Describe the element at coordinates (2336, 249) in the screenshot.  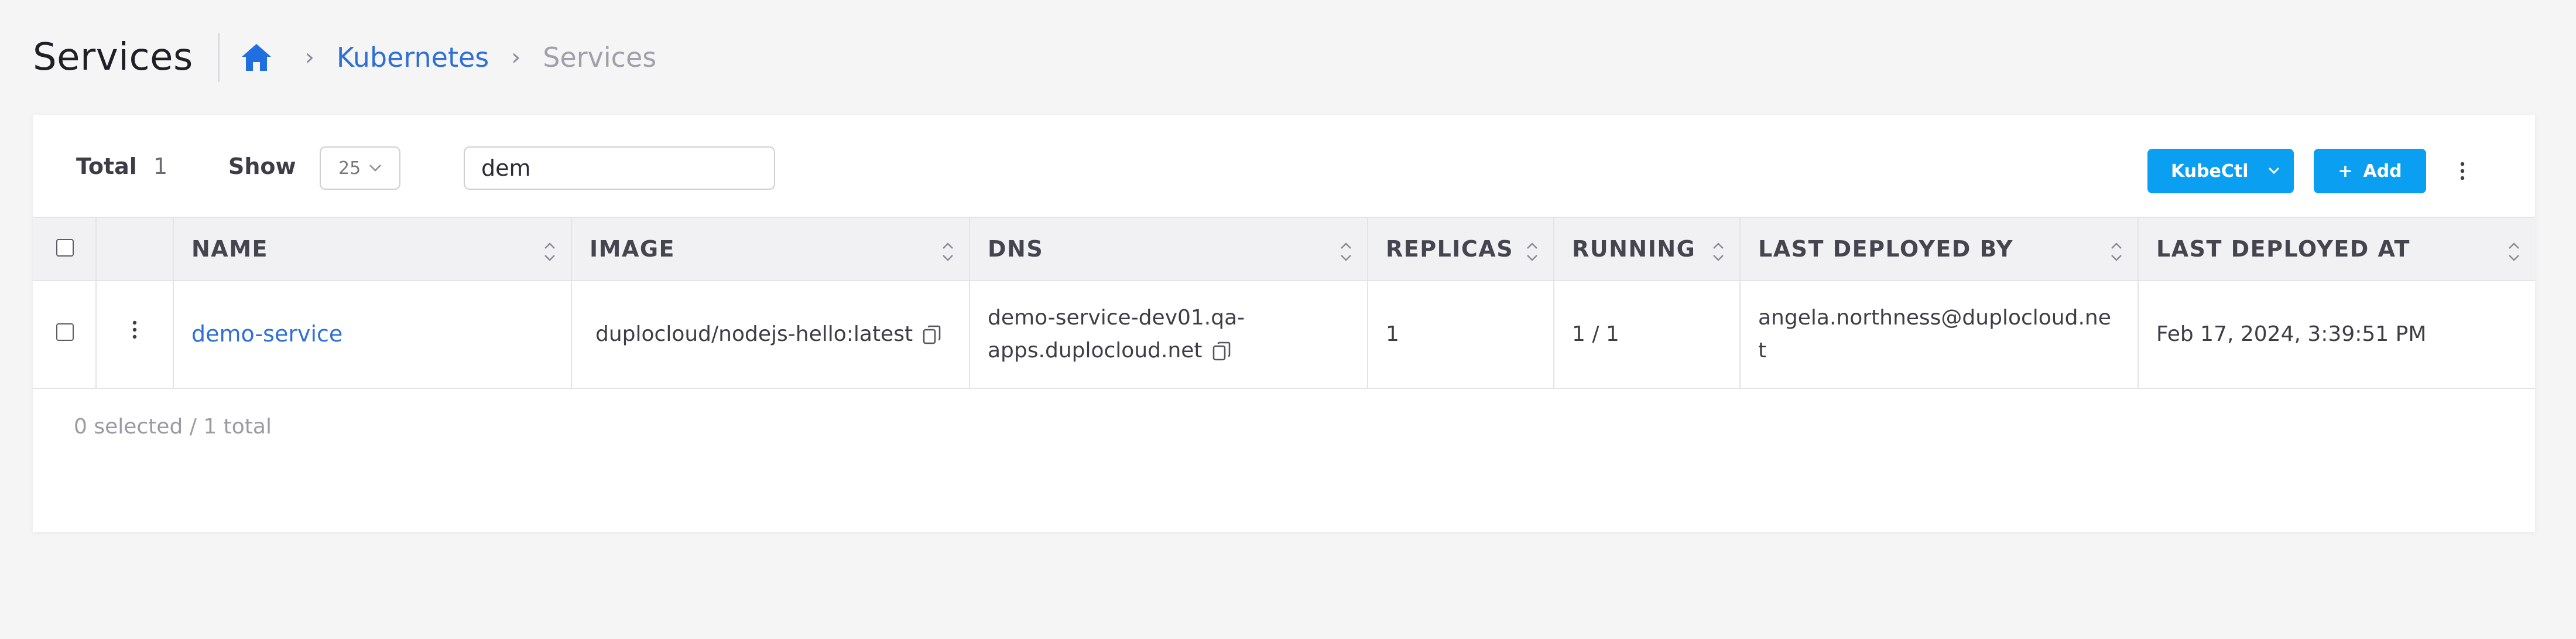
I see `column-header-last-deployed-at: LAST DEPLOYED AT` at that location.